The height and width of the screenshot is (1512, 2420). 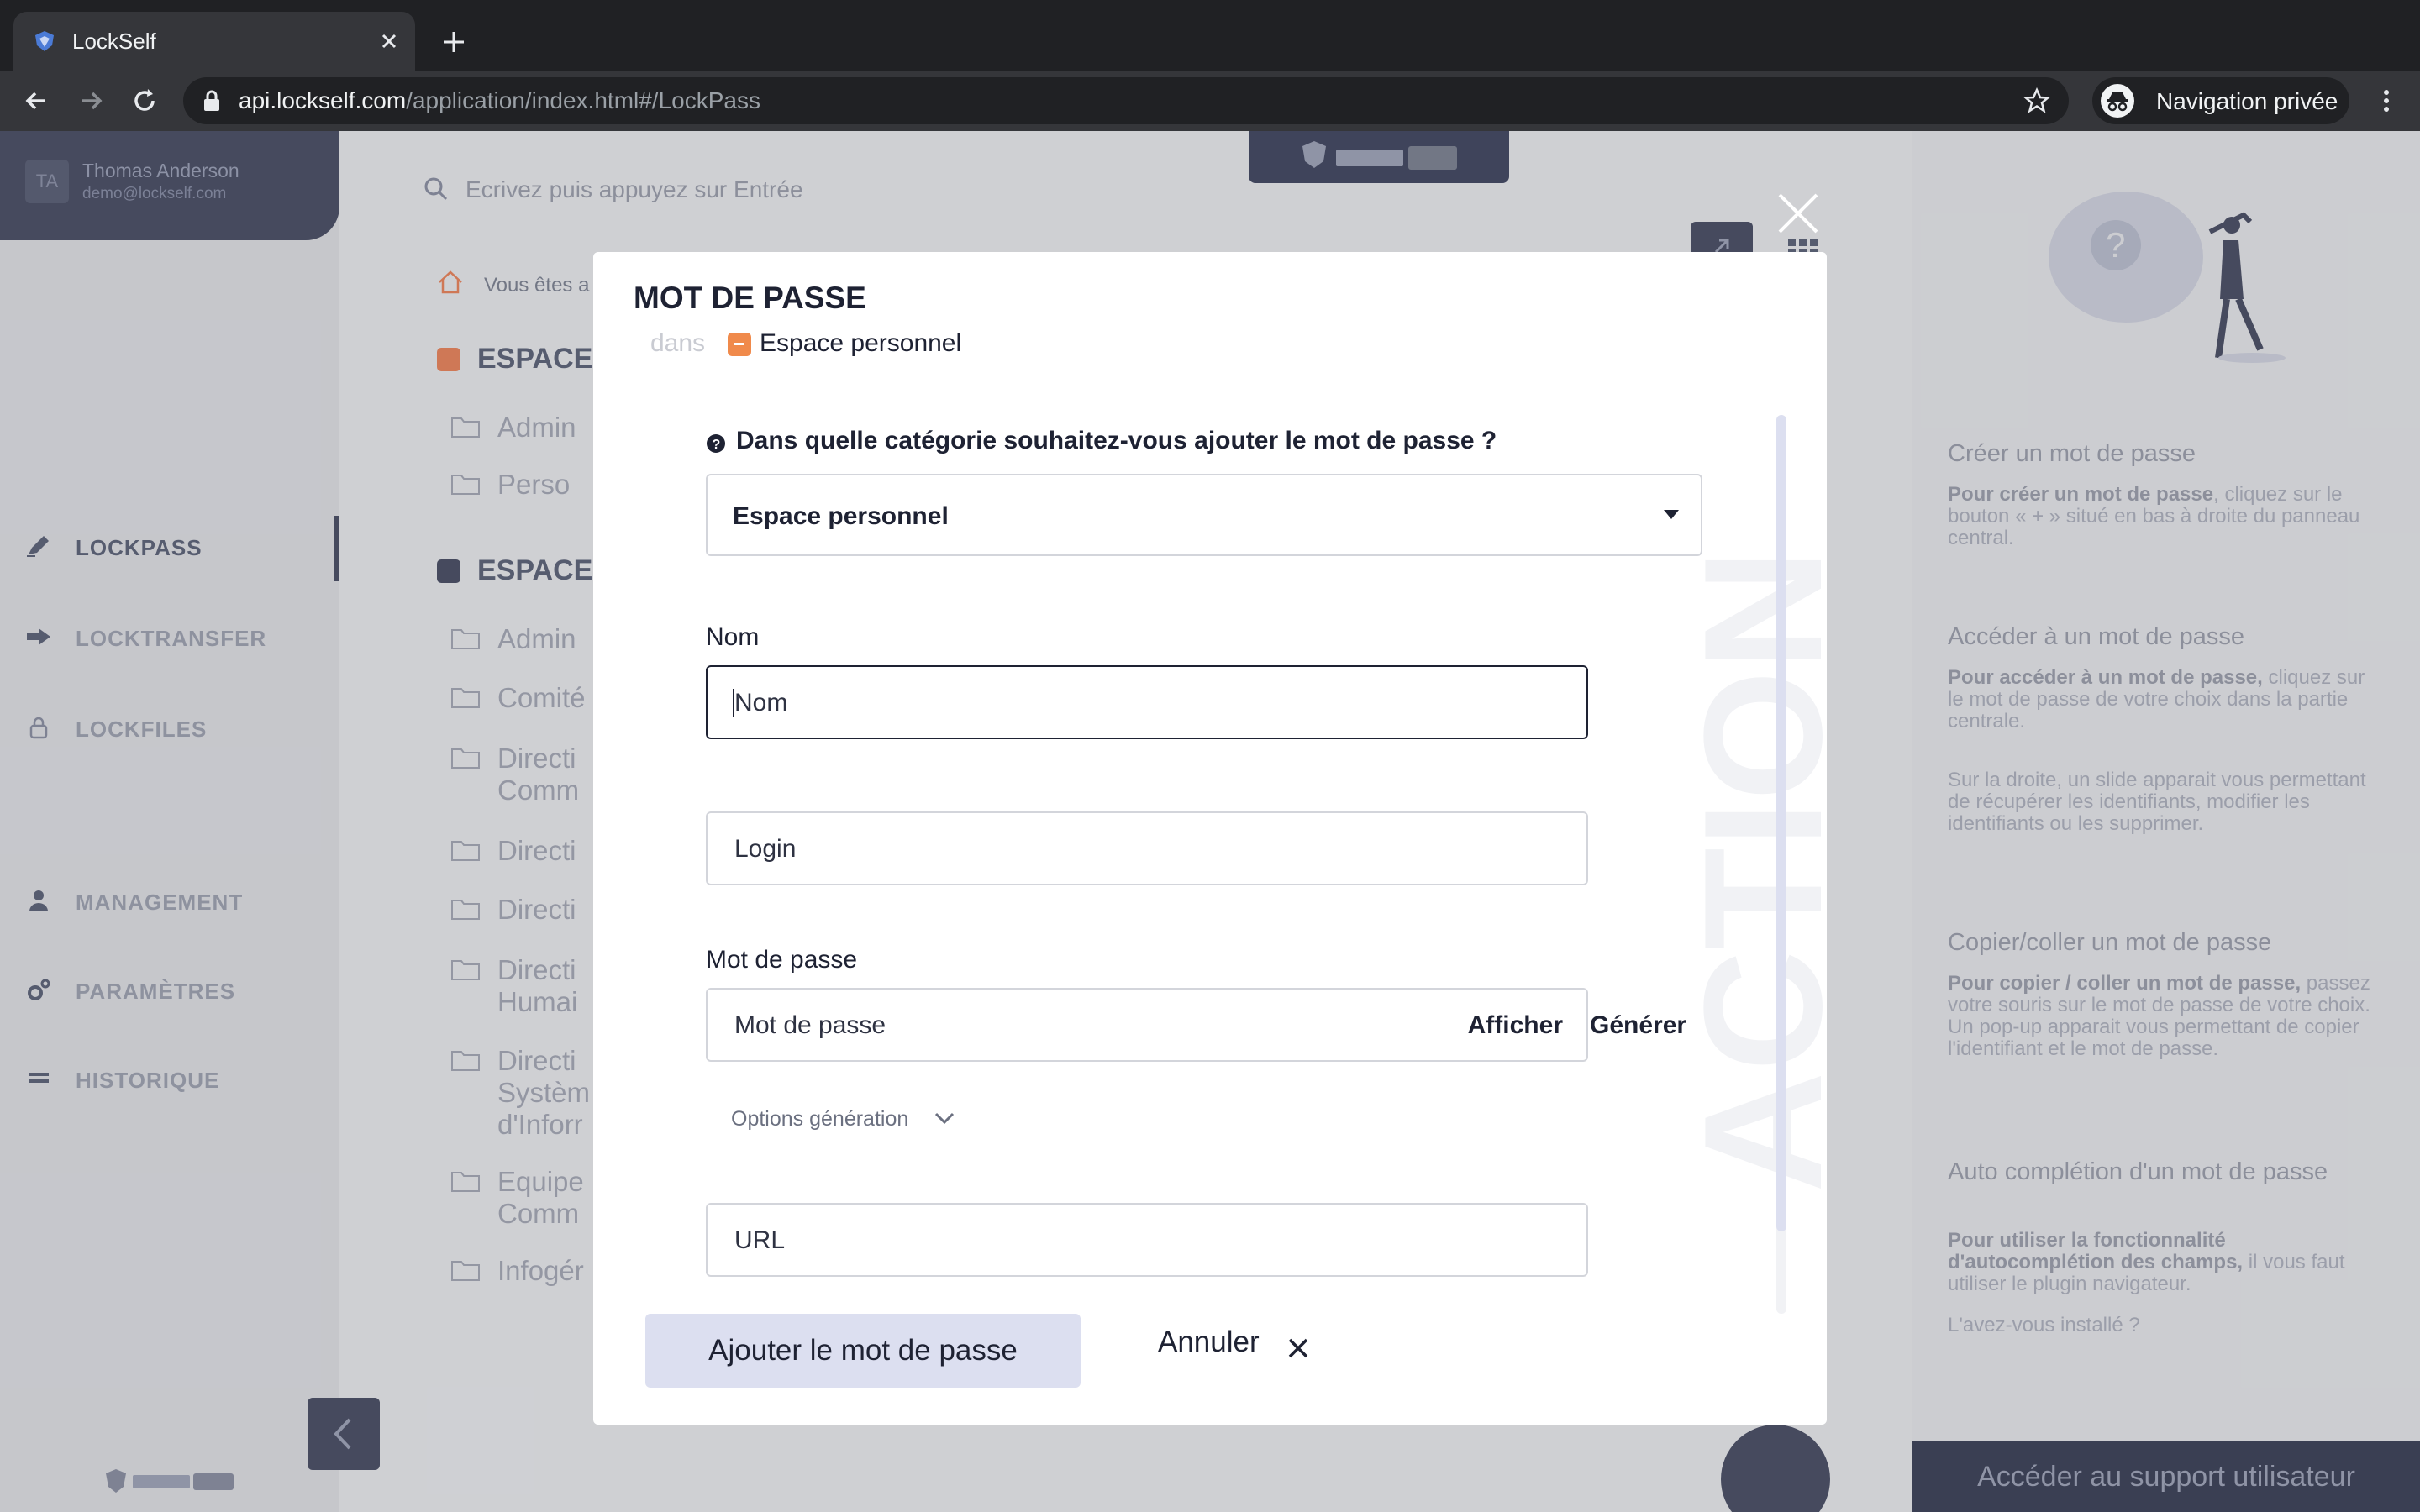 I want to click on new-tab-icon, so click(x=454, y=42).